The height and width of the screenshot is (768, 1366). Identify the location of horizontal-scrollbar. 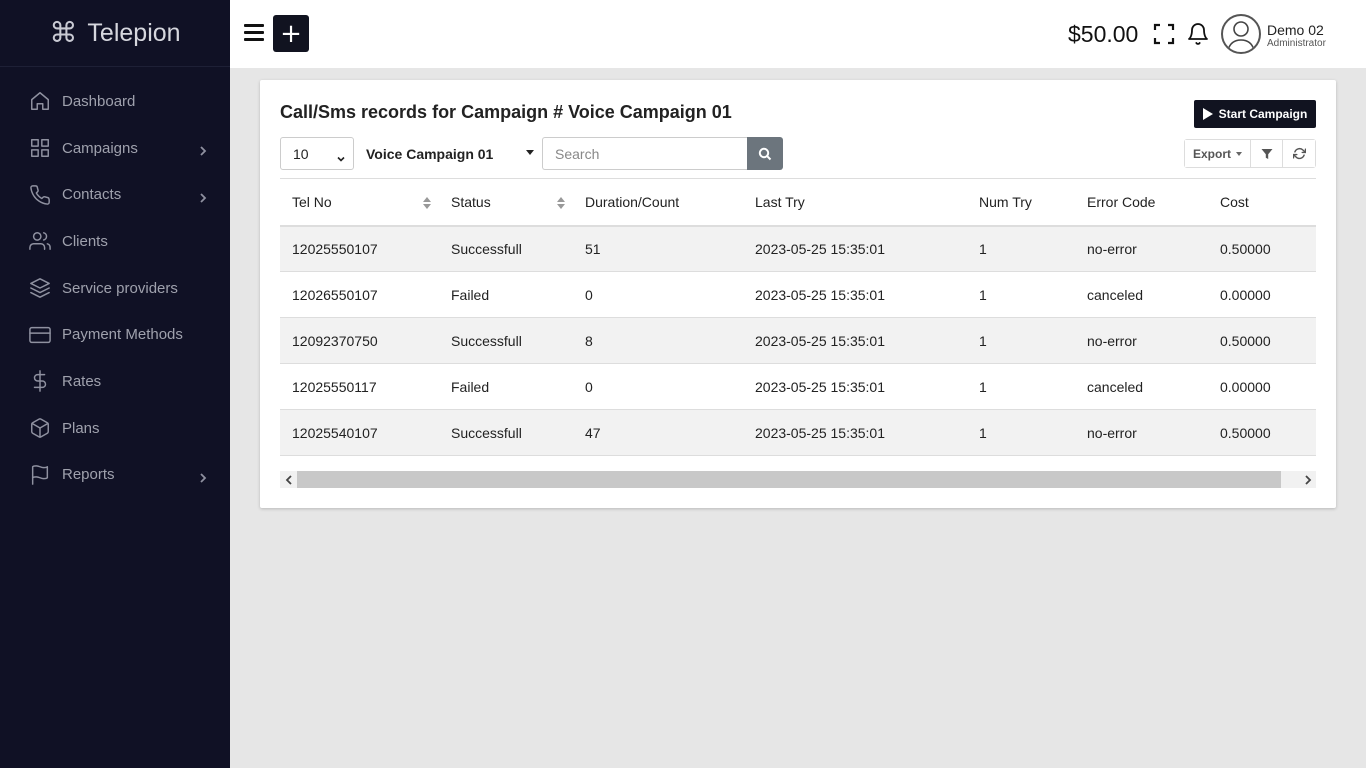
(798, 479).